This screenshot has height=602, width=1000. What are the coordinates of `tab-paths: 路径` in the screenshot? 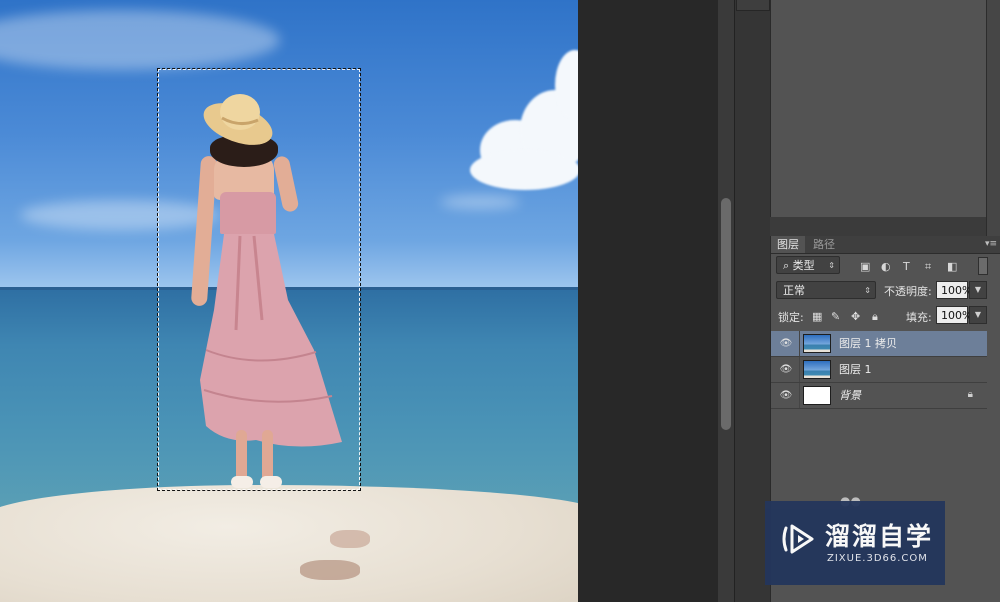 It's located at (824, 244).